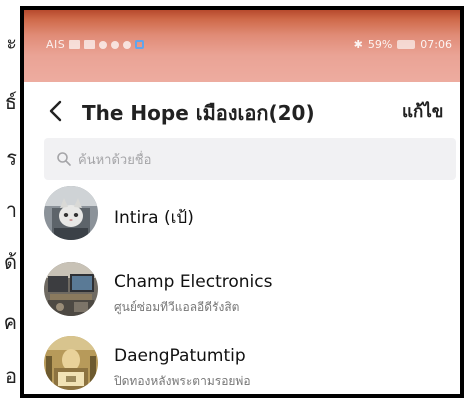  What do you see at coordinates (154, 218) in the screenshot?
I see `contact-name: Intira (เป้)` at bounding box center [154, 218].